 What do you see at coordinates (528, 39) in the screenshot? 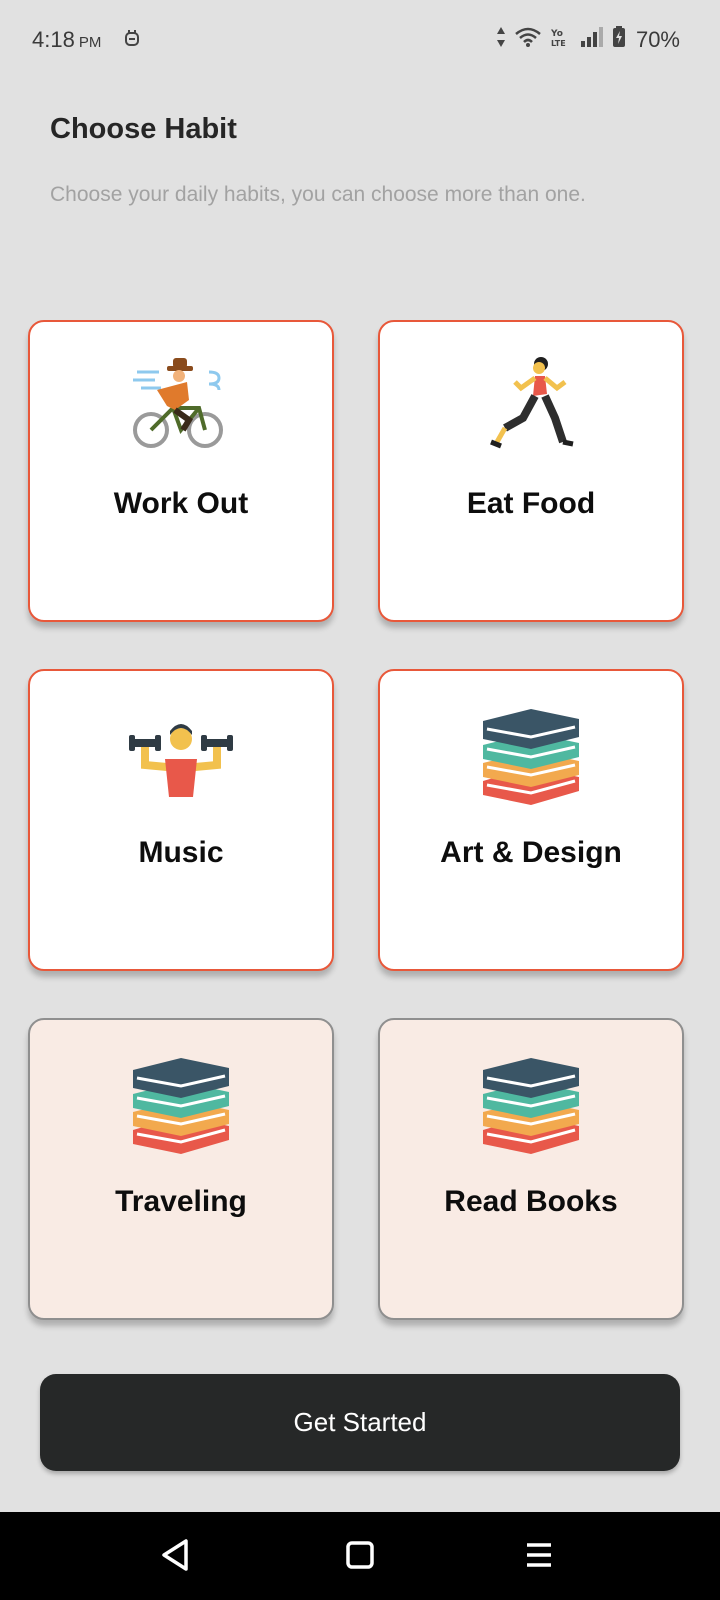
I see `wifi-icon` at bounding box center [528, 39].